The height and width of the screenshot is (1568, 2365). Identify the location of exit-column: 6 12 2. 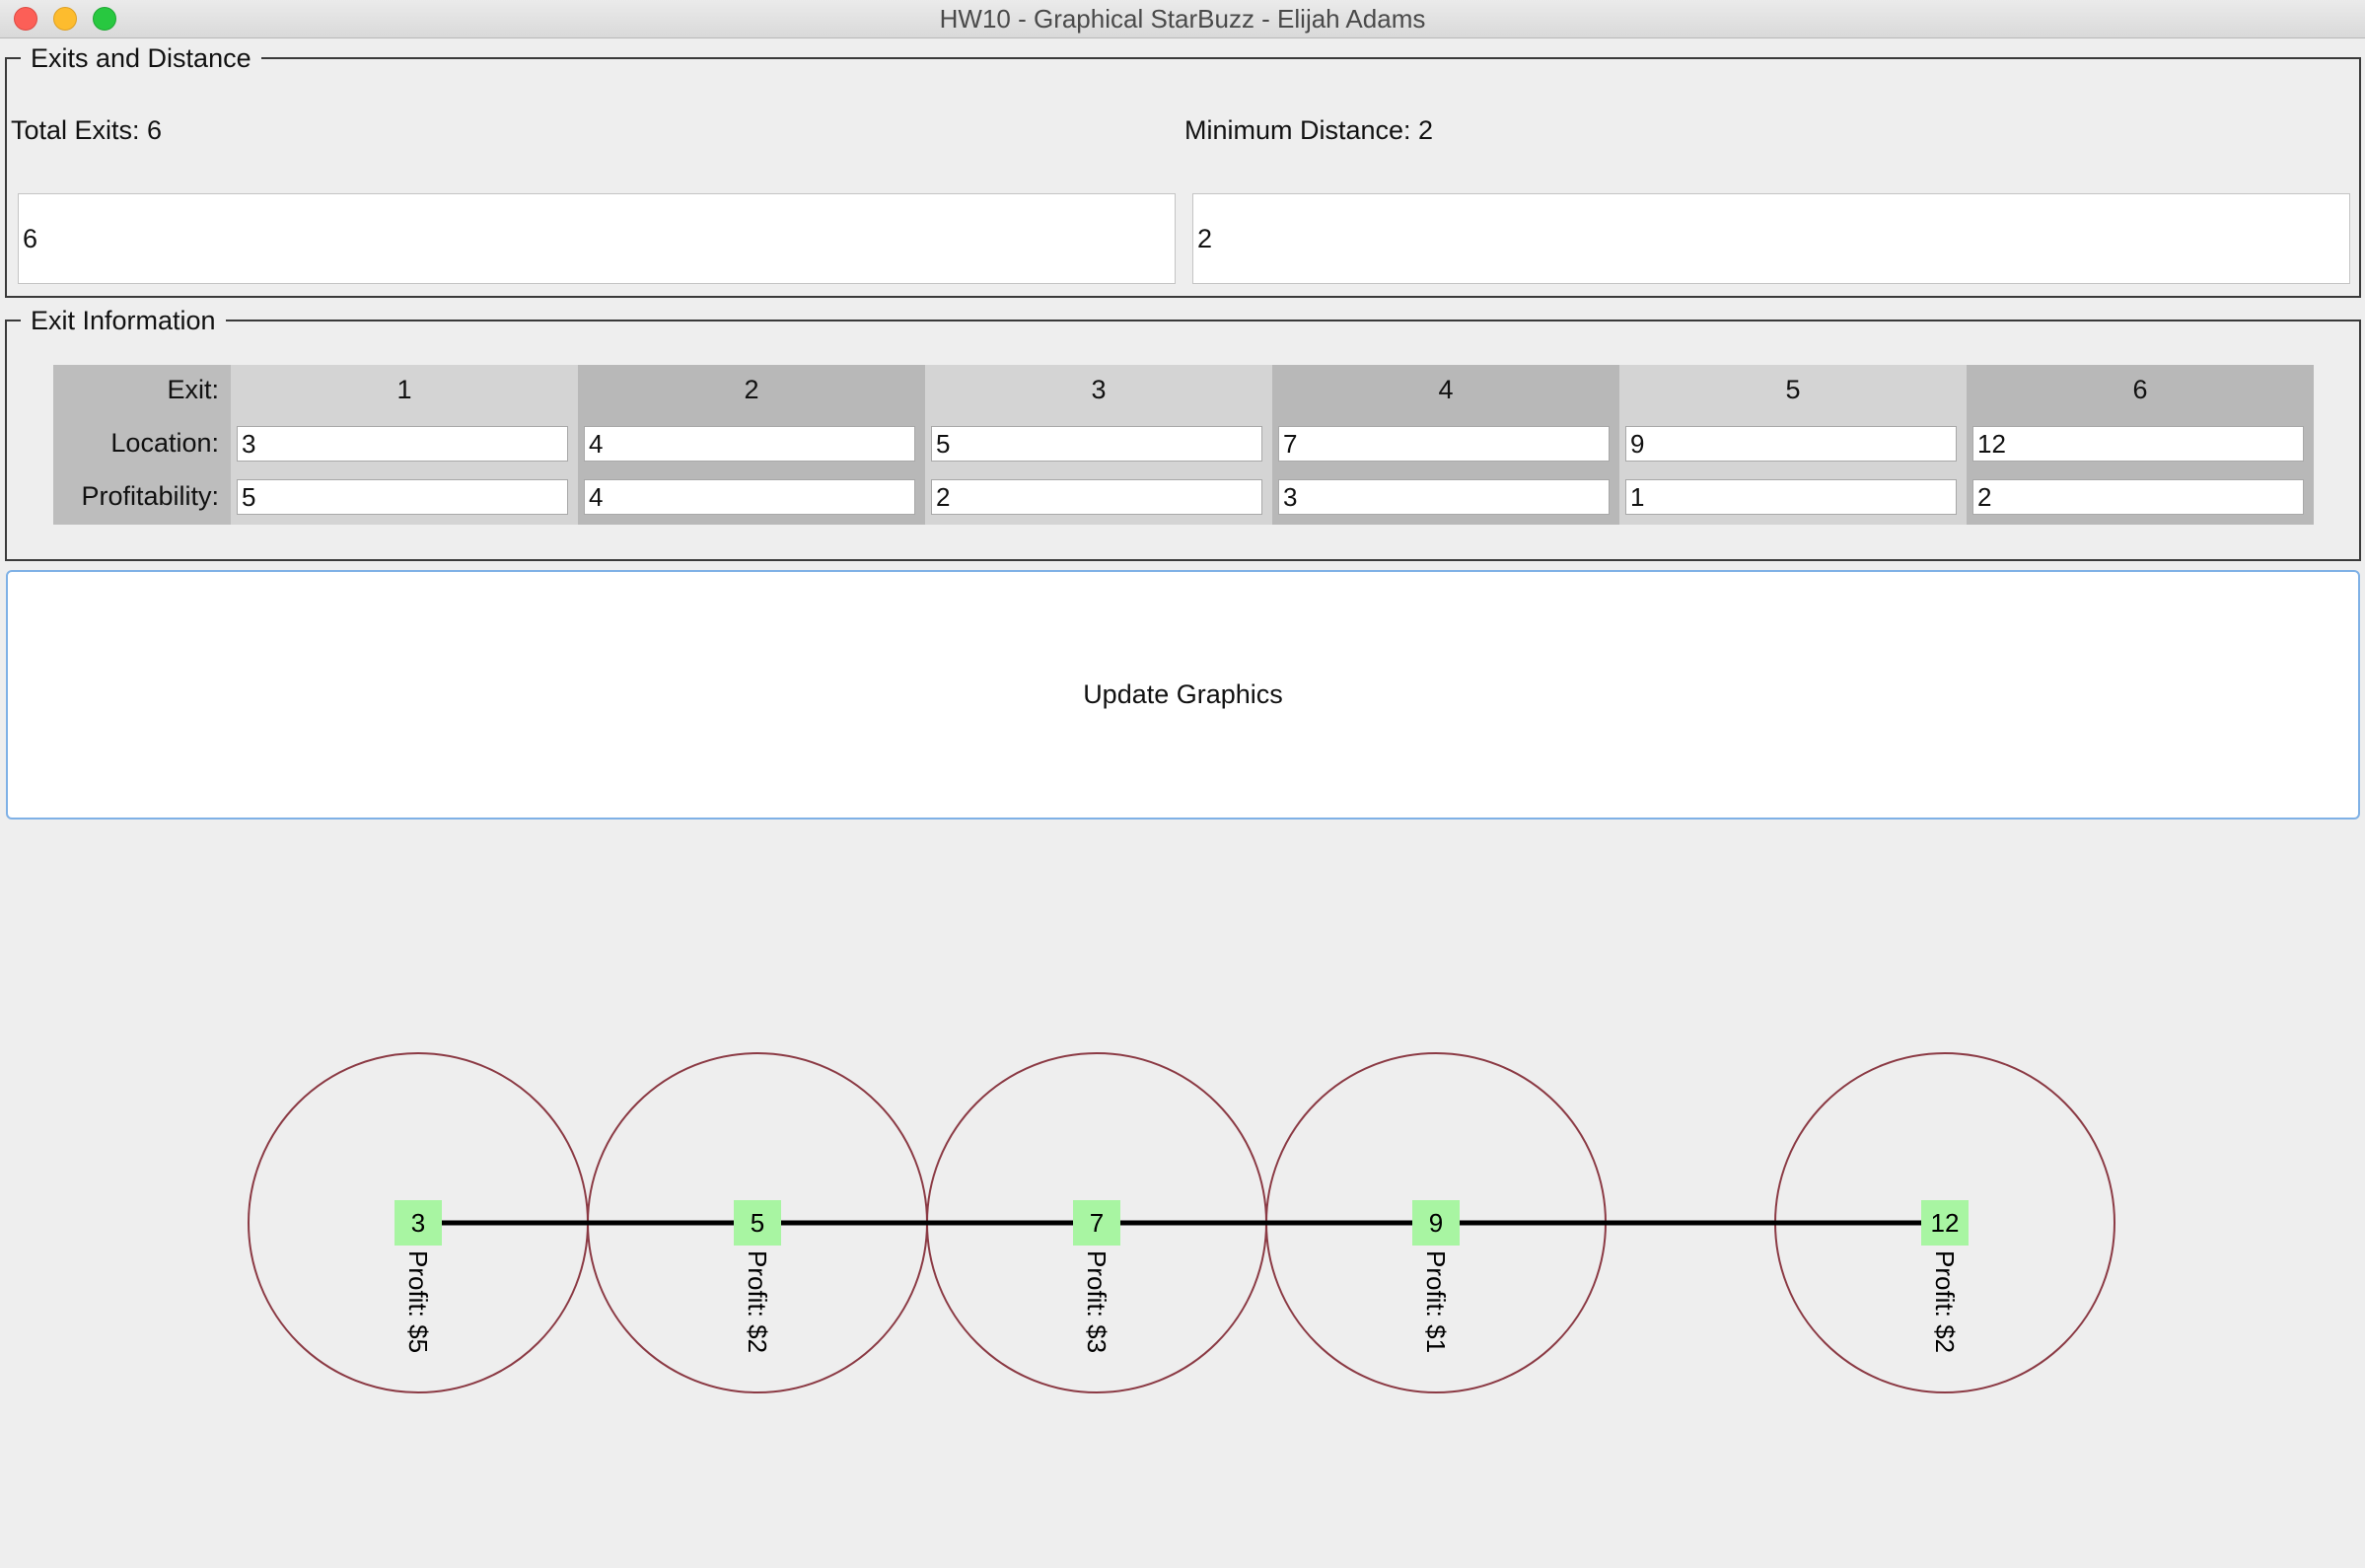
(2140, 445).